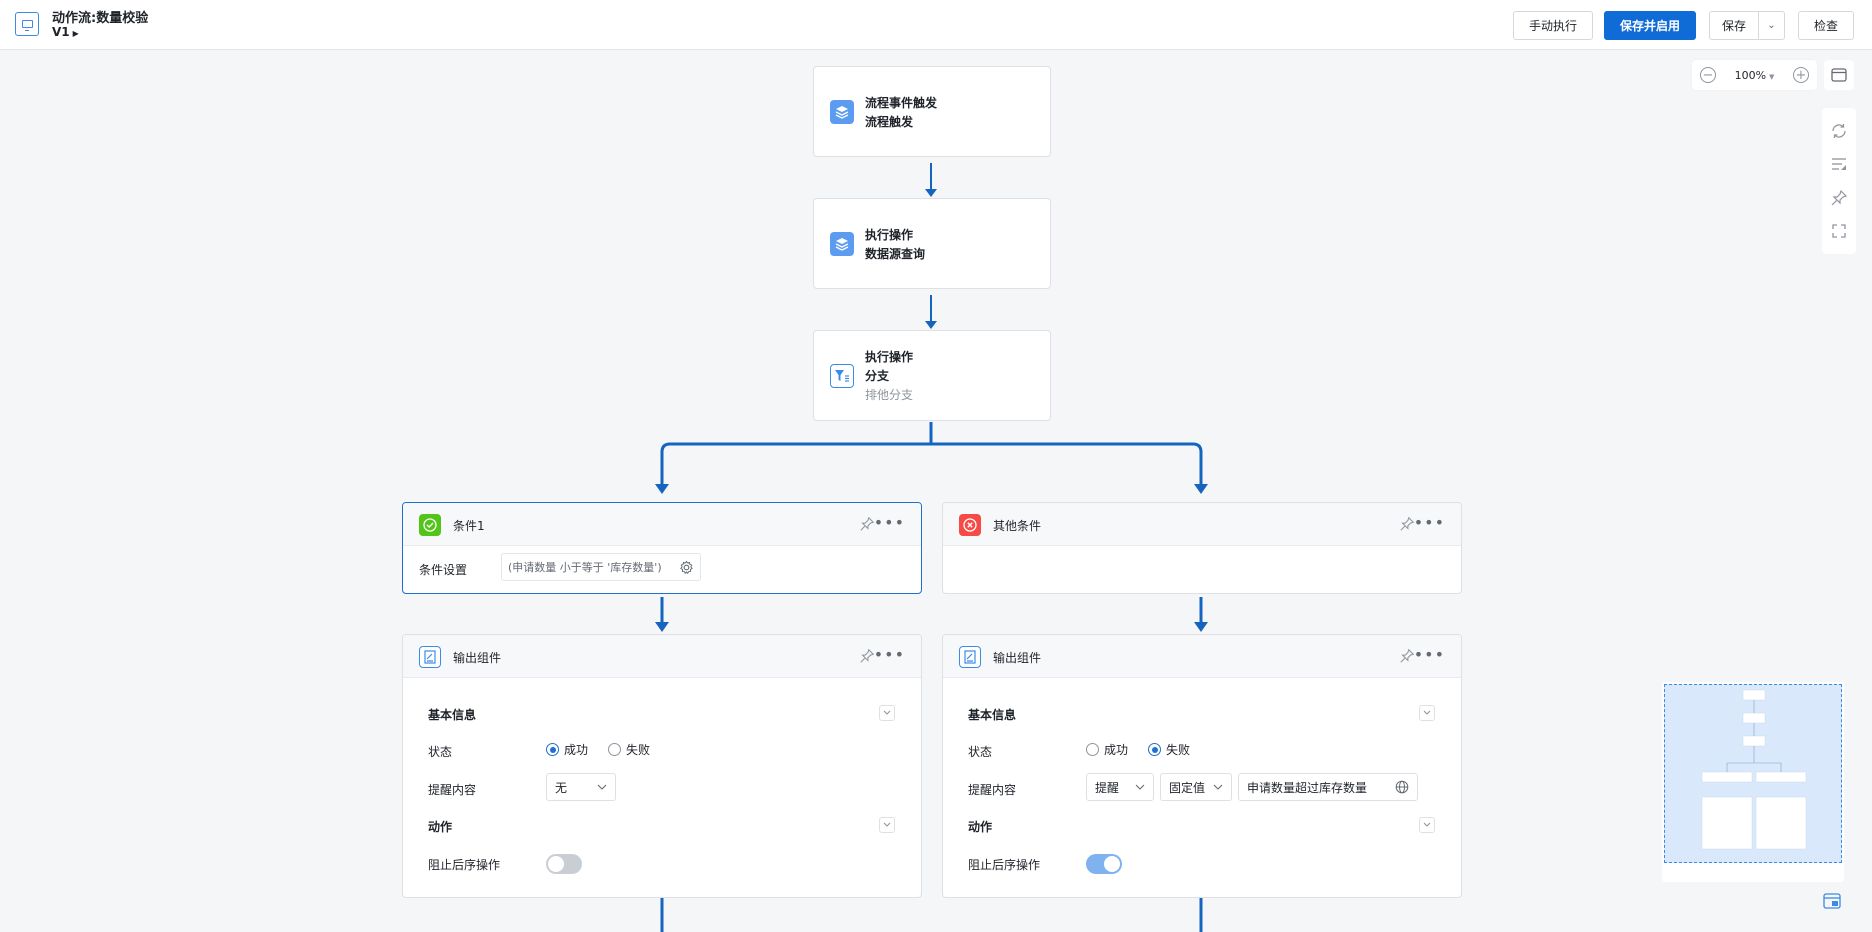  What do you see at coordinates (1202, 524) in the screenshot?
I see `card-header: 其他条件 •••` at bounding box center [1202, 524].